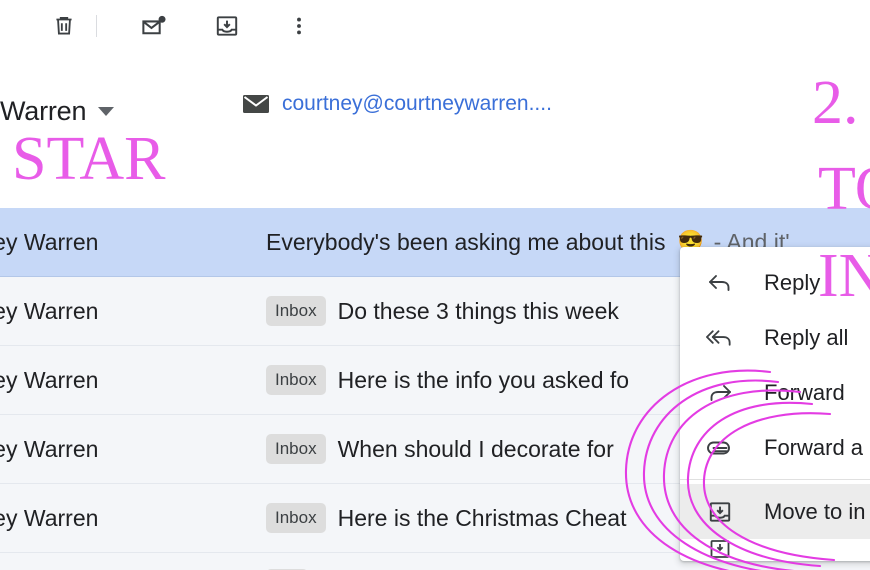 Image resolution: width=870 pixels, height=570 pixels. I want to click on menu-item-forward-as-attachment: Forward a, so click(775, 447).